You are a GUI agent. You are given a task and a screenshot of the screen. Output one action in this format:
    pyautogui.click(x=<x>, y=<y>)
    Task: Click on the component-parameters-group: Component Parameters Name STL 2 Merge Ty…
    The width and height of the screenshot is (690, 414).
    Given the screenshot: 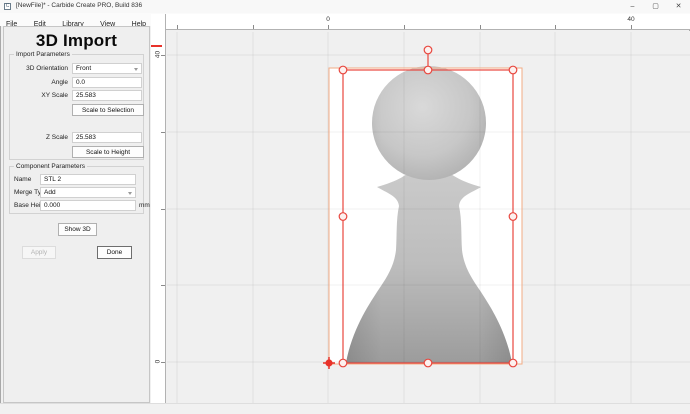 What is the action you would take?
    pyautogui.click(x=79, y=188)
    